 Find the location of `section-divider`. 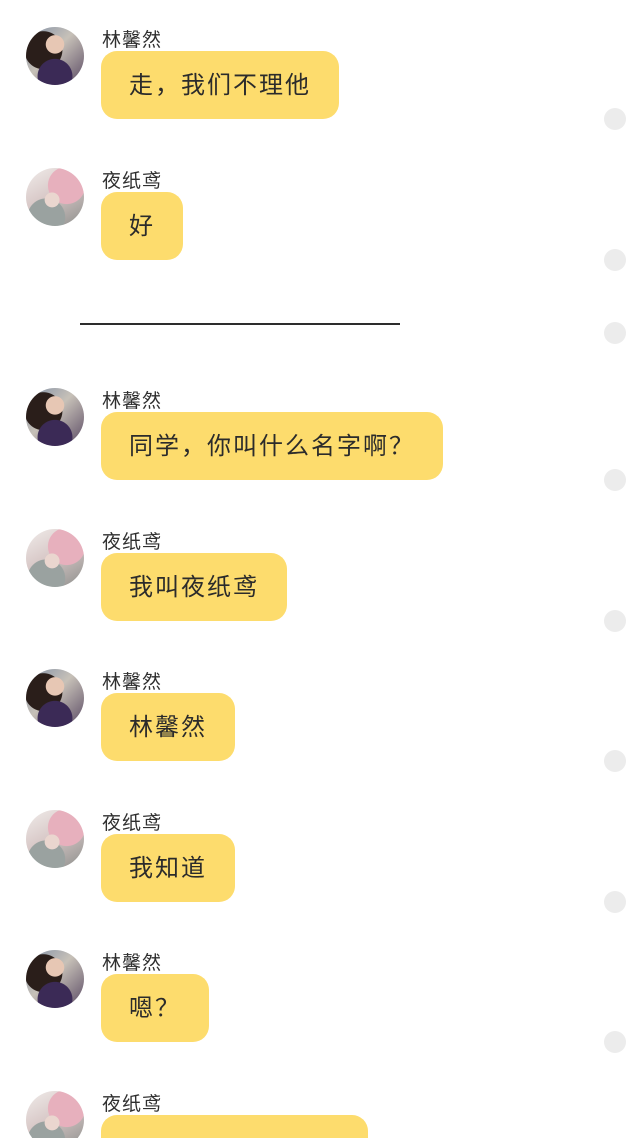

section-divider is located at coordinates (240, 324).